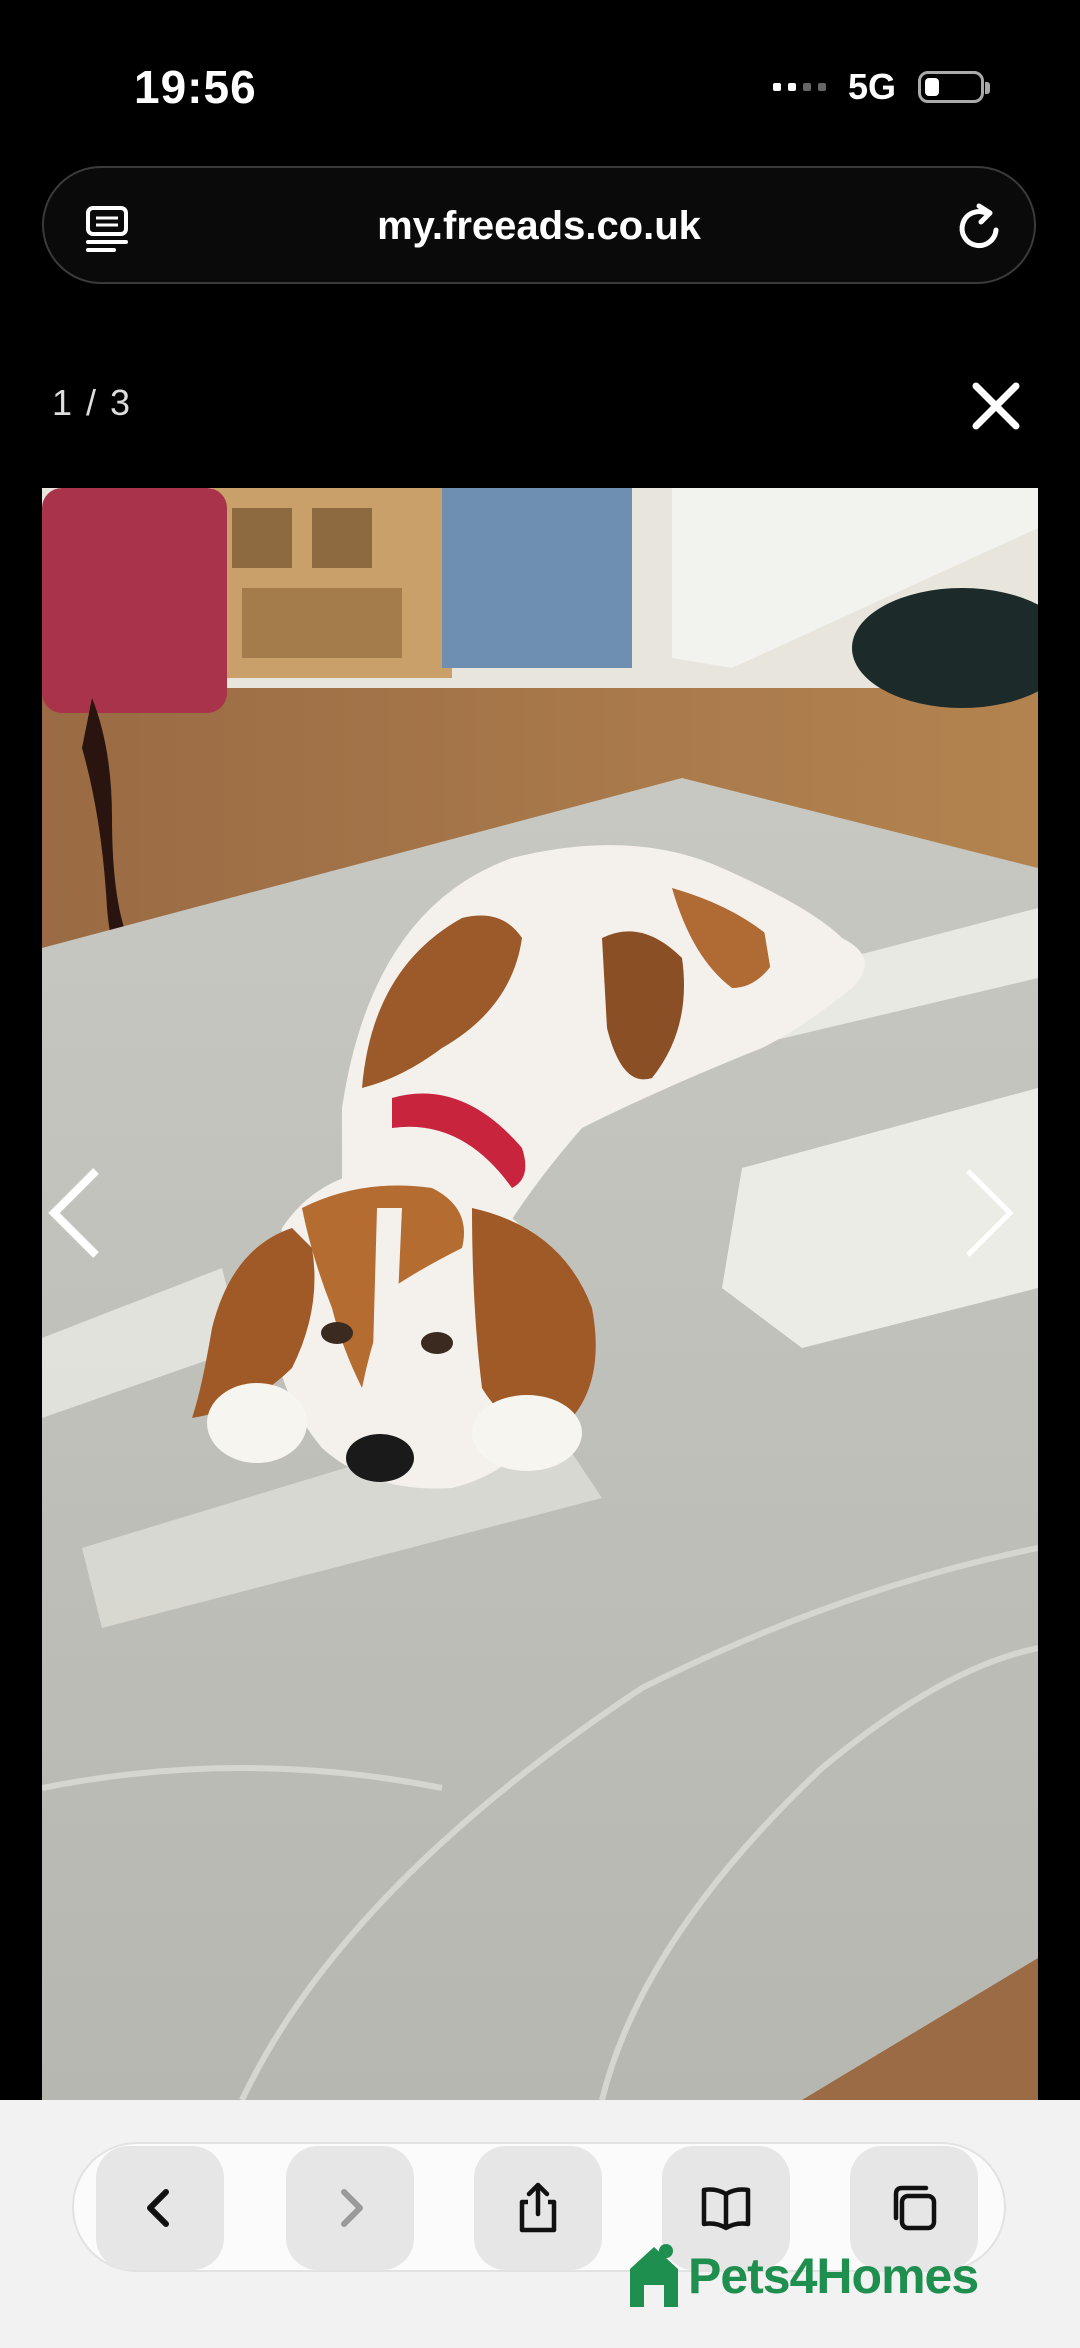 The width and height of the screenshot is (1080, 2348). Describe the element at coordinates (76, 1213) in the screenshot. I see `chevron-left-icon` at that location.